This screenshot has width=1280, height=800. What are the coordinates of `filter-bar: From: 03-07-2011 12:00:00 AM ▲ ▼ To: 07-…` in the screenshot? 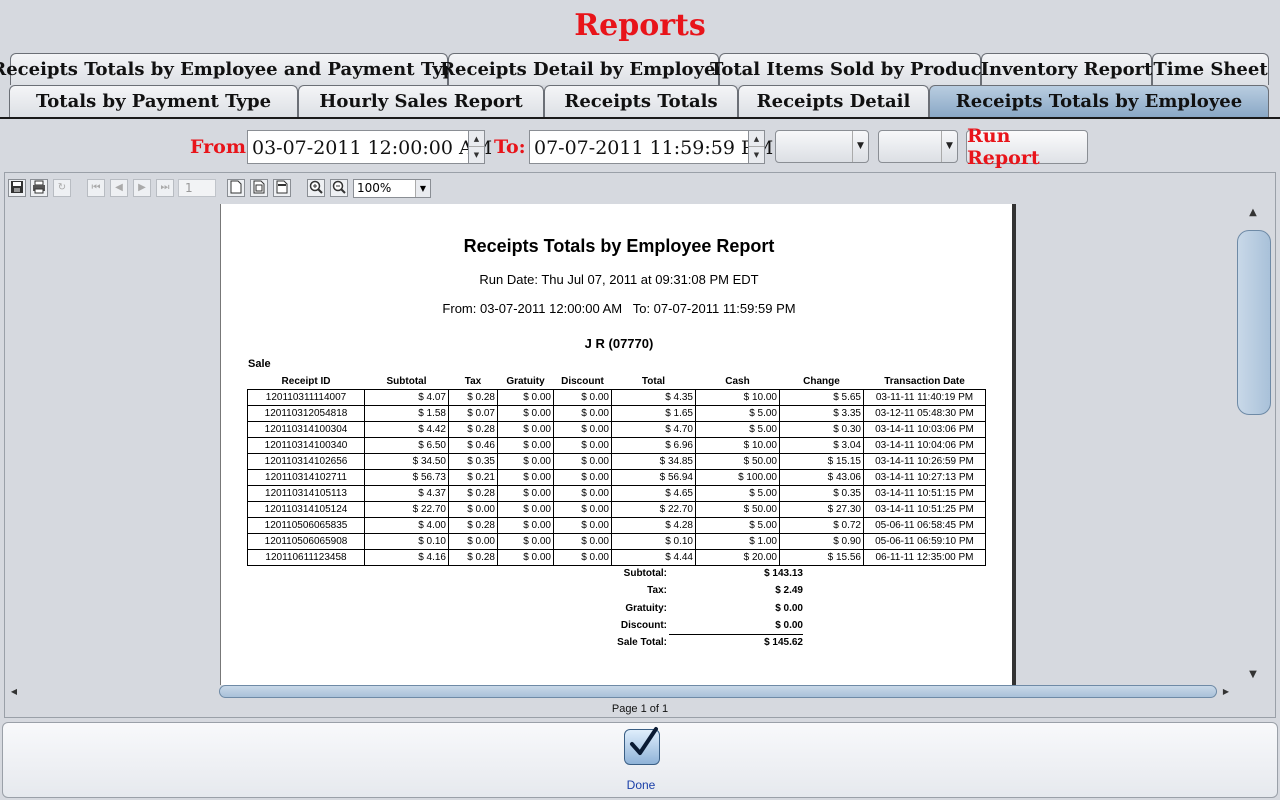 It's located at (640, 147).